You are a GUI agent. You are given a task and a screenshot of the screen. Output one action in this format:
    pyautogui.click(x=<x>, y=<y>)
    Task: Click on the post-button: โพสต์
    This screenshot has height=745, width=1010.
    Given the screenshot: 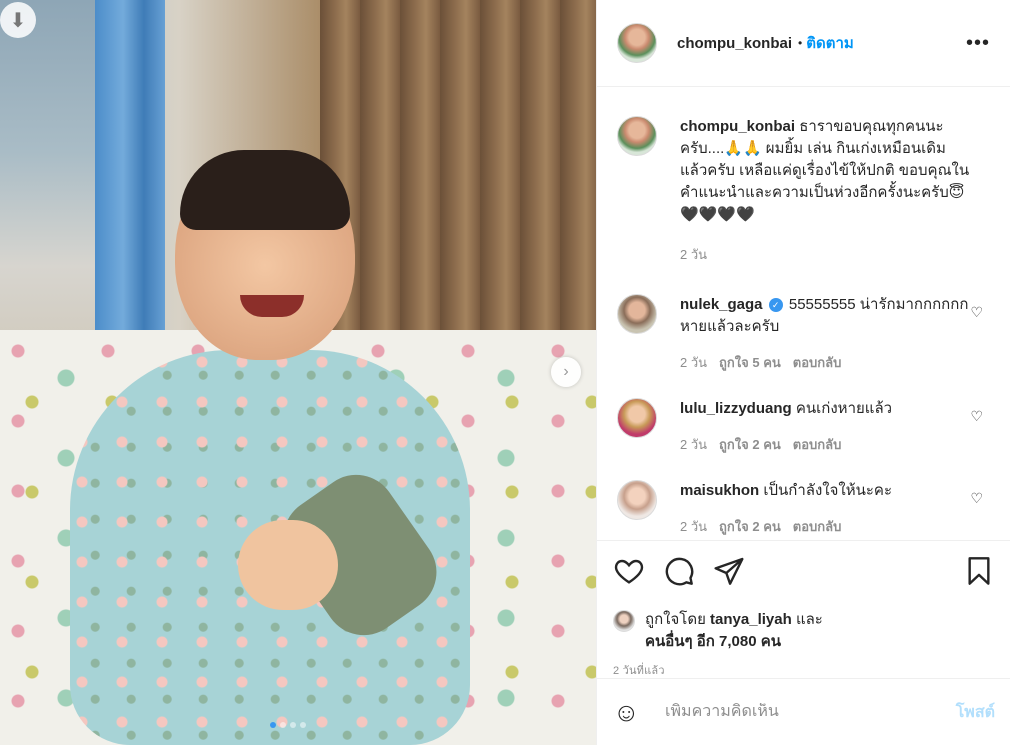 What is the action you would take?
    pyautogui.click(x=975, y=712)
    